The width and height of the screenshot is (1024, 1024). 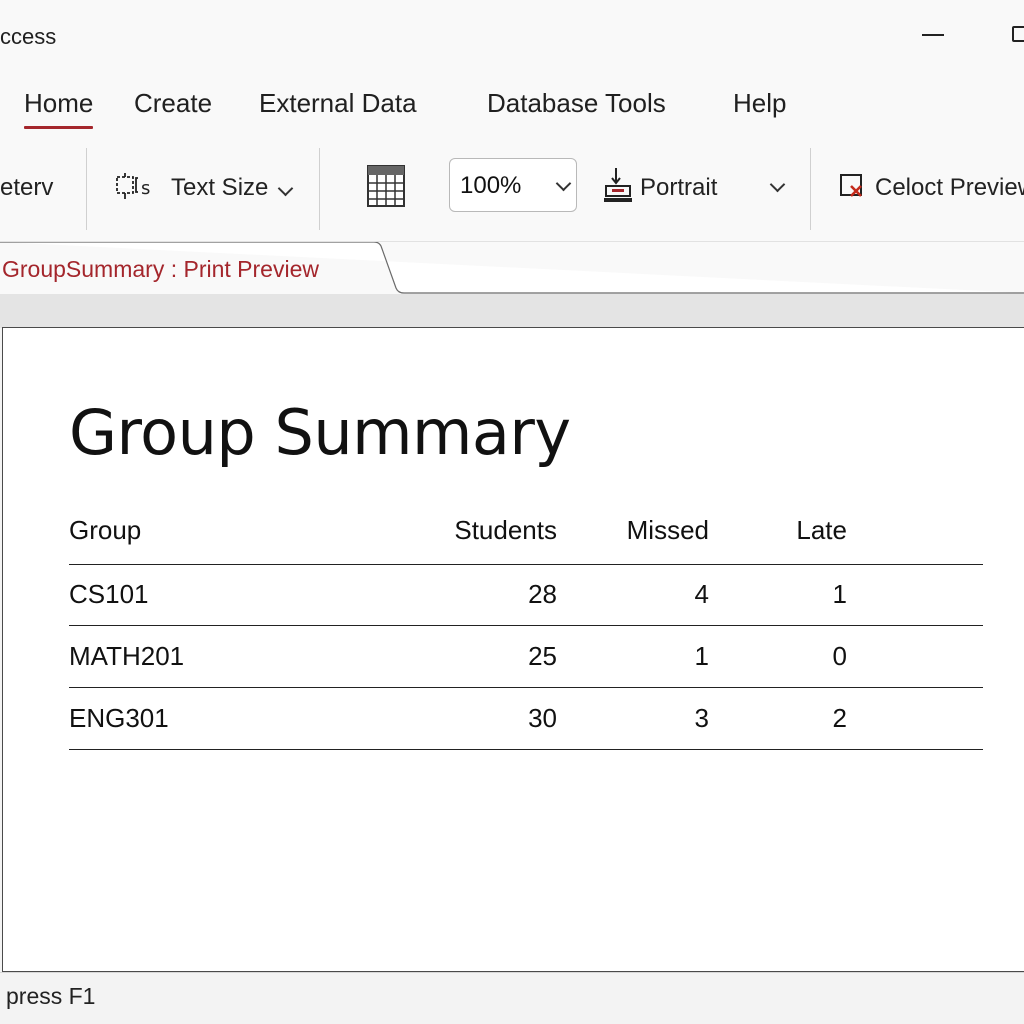 What do you see at coordinates (145, 188) in the screenshot?
I see `svg-text: s` at bounding box center [145, 188].